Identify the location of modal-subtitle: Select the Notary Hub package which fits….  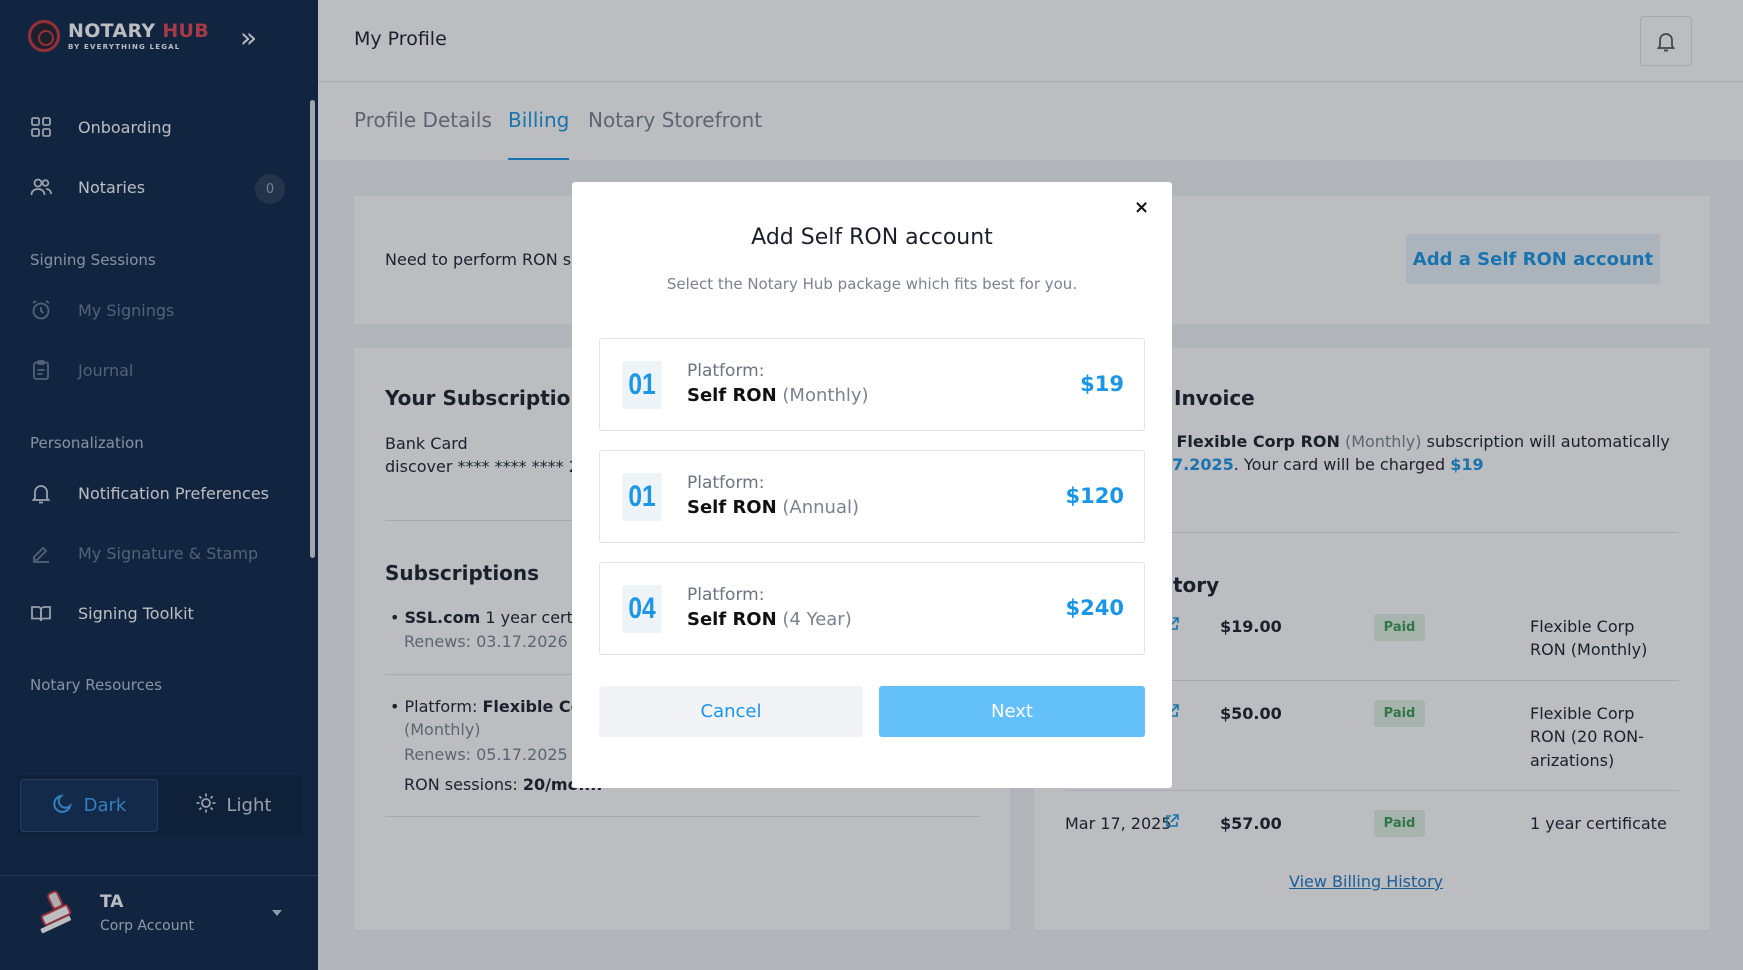
(872, 284).